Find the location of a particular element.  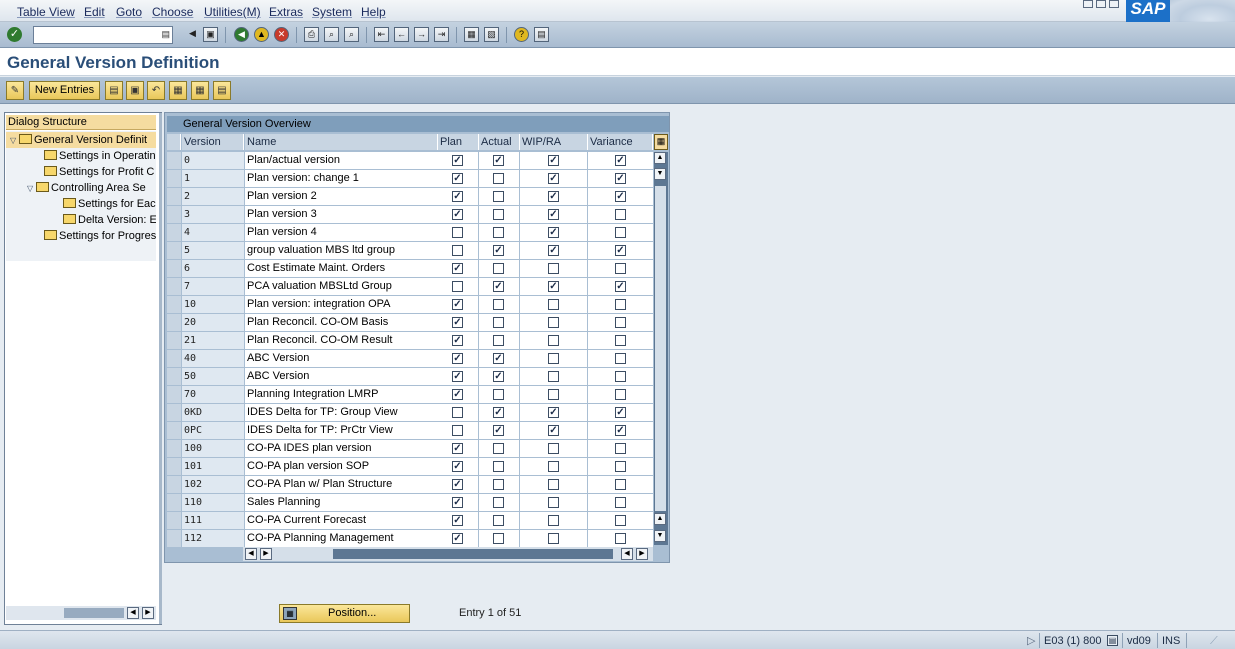

name-cell: CO-PA Plan w/ Plan Structure is located at coordinates (341, 484).